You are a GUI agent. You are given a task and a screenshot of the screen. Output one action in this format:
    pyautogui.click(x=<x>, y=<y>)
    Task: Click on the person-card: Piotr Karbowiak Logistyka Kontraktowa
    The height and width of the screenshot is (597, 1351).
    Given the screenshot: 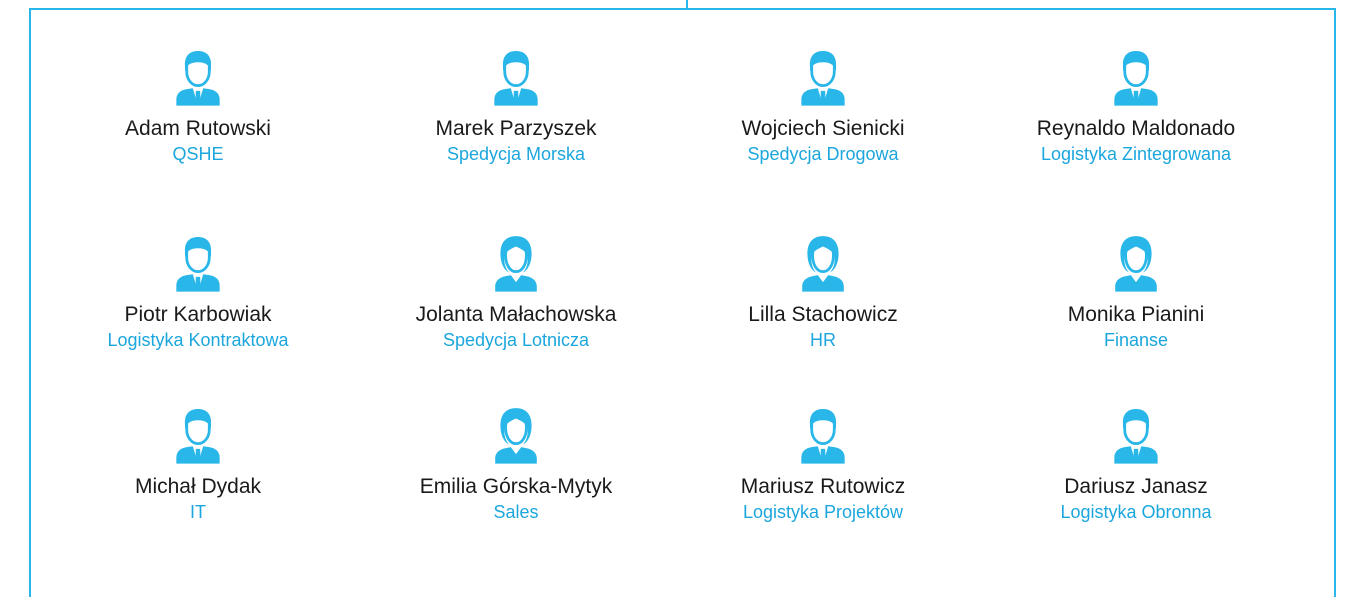 What is the action you would take?
    pyautogui.click(x=198, y=291)
    